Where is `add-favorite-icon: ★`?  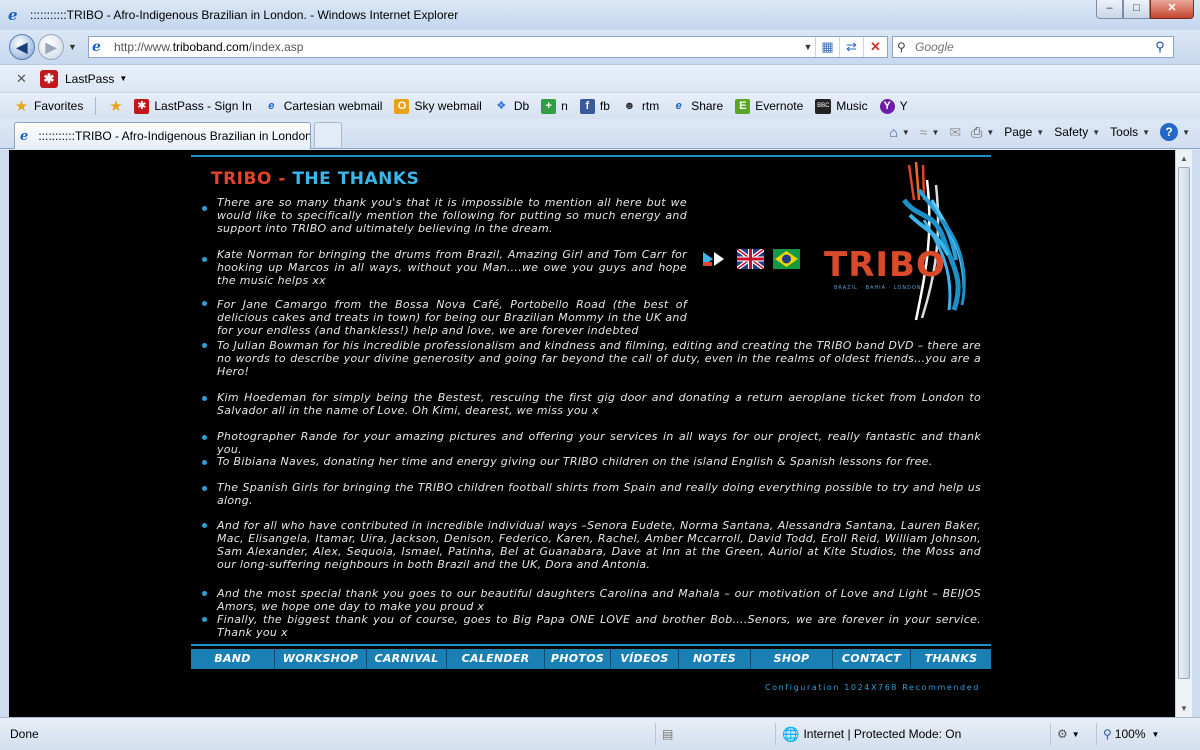 add-favorite-icon: ★ is located at coordinates (116, 106).